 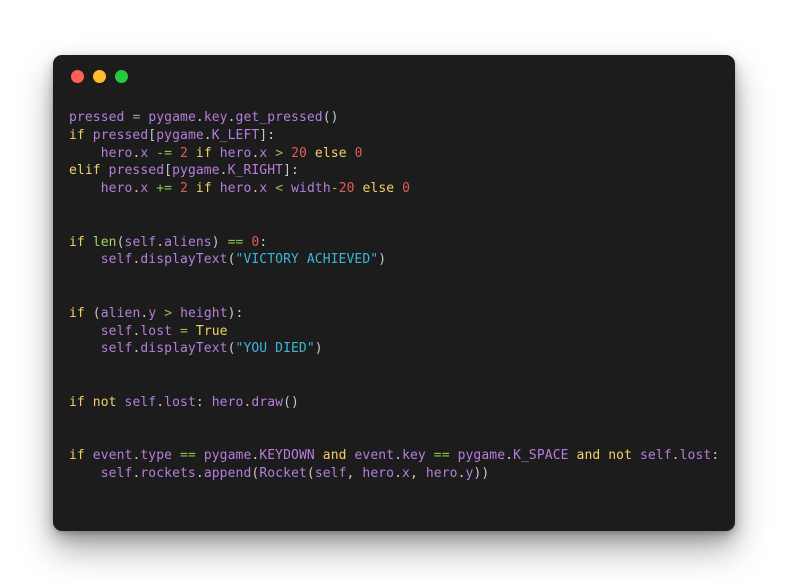 What do you see at coordinates (394, 76) in the screenshot?
I see `window-title-bar` at bounding box center [394, 76].